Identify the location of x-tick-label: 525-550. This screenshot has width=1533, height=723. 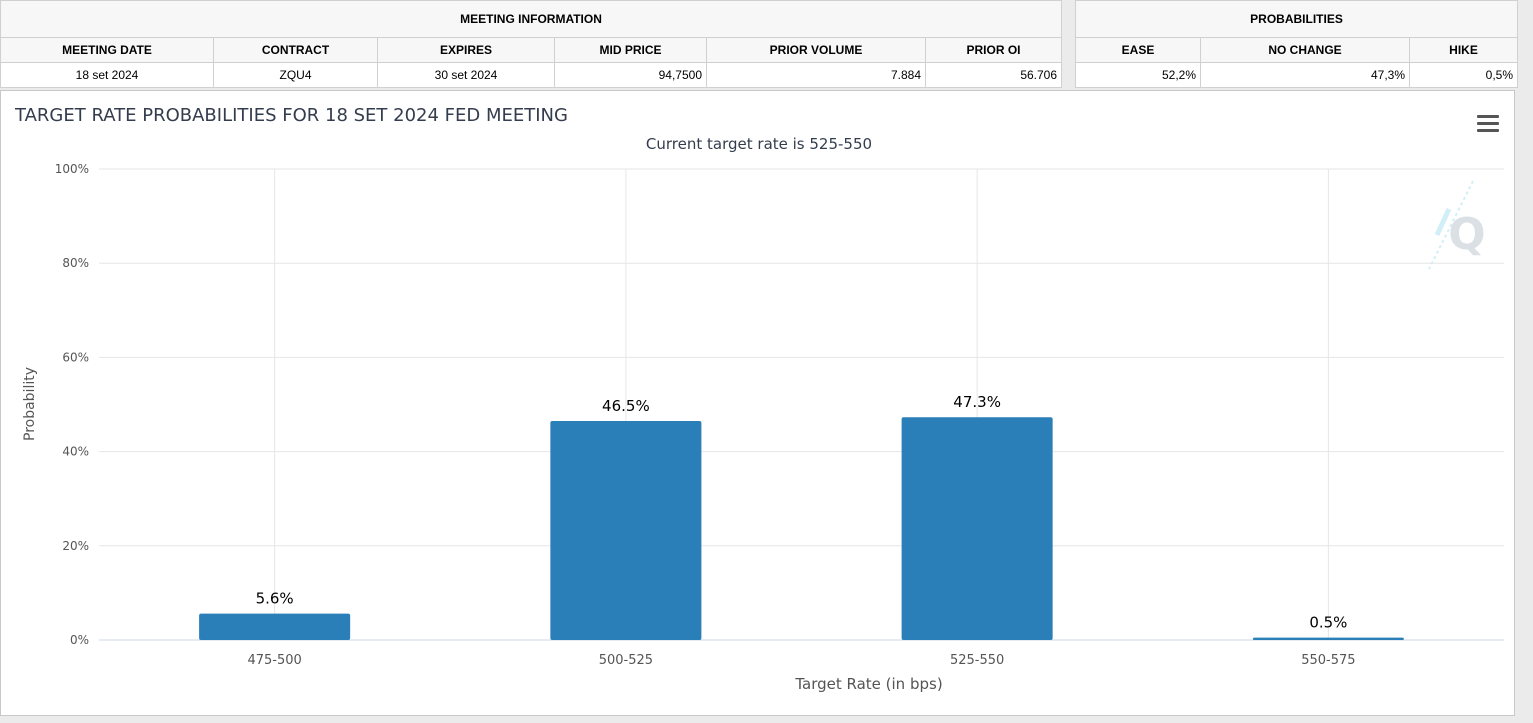
(977, 660).